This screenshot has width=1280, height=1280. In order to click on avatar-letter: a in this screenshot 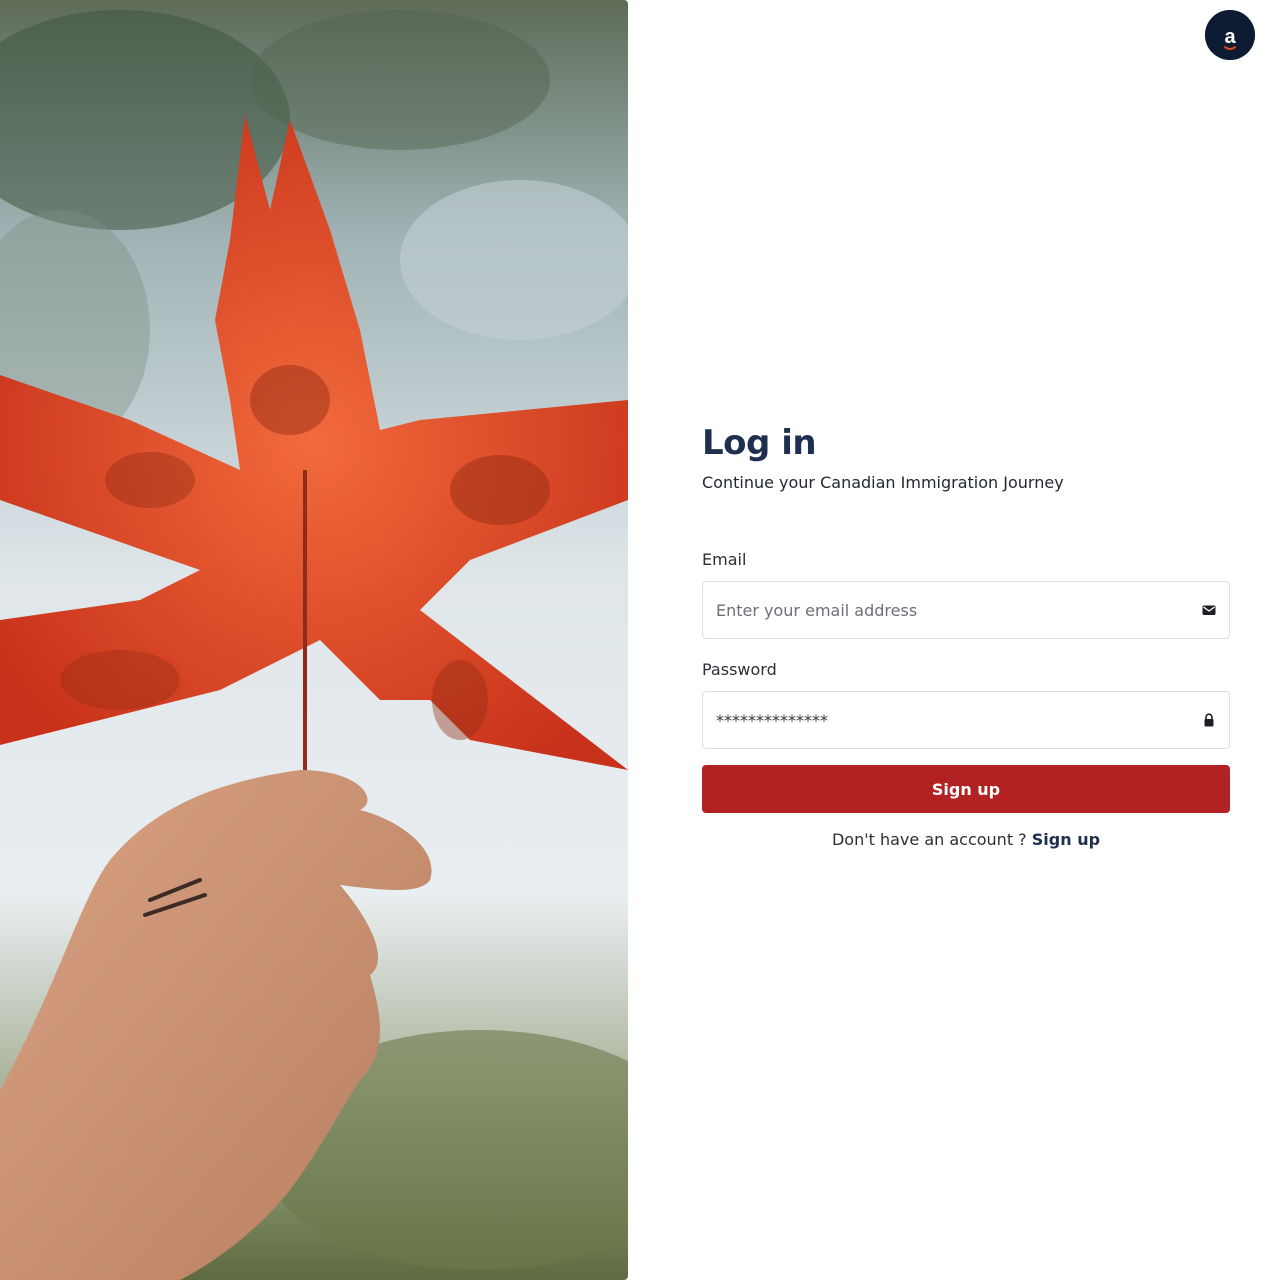, I will do `click(1230, 37)`.